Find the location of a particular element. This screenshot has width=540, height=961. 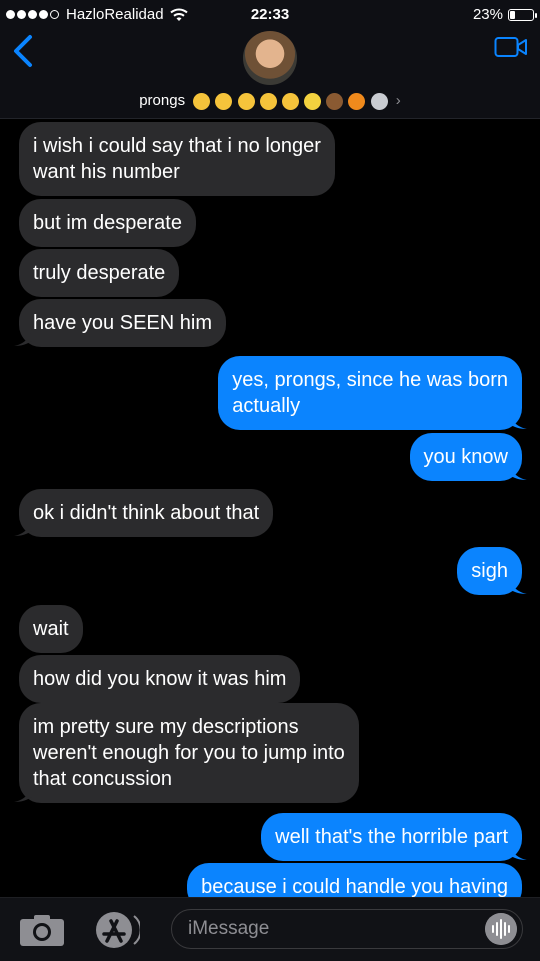

message-text-line: that concussion is located at coordinates (102, 779).